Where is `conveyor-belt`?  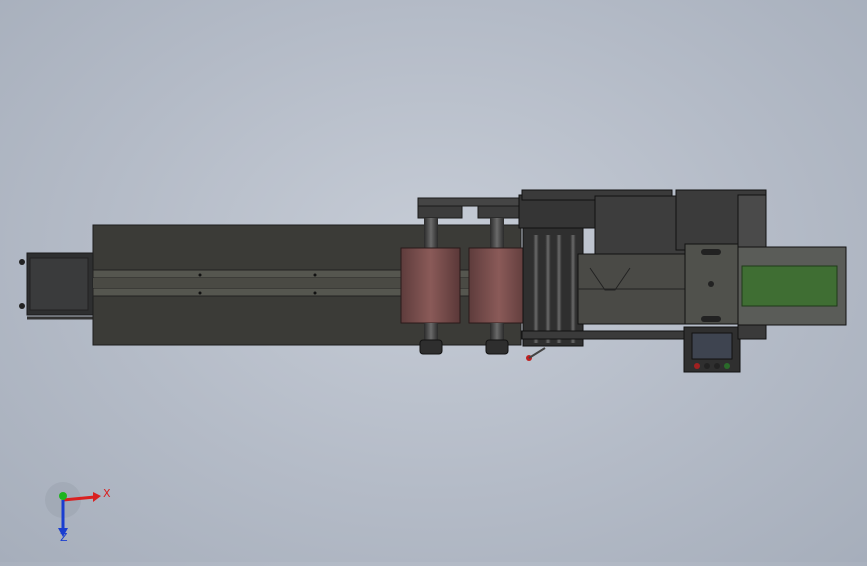 conveyor-belt is located at coordinates (789, 286).